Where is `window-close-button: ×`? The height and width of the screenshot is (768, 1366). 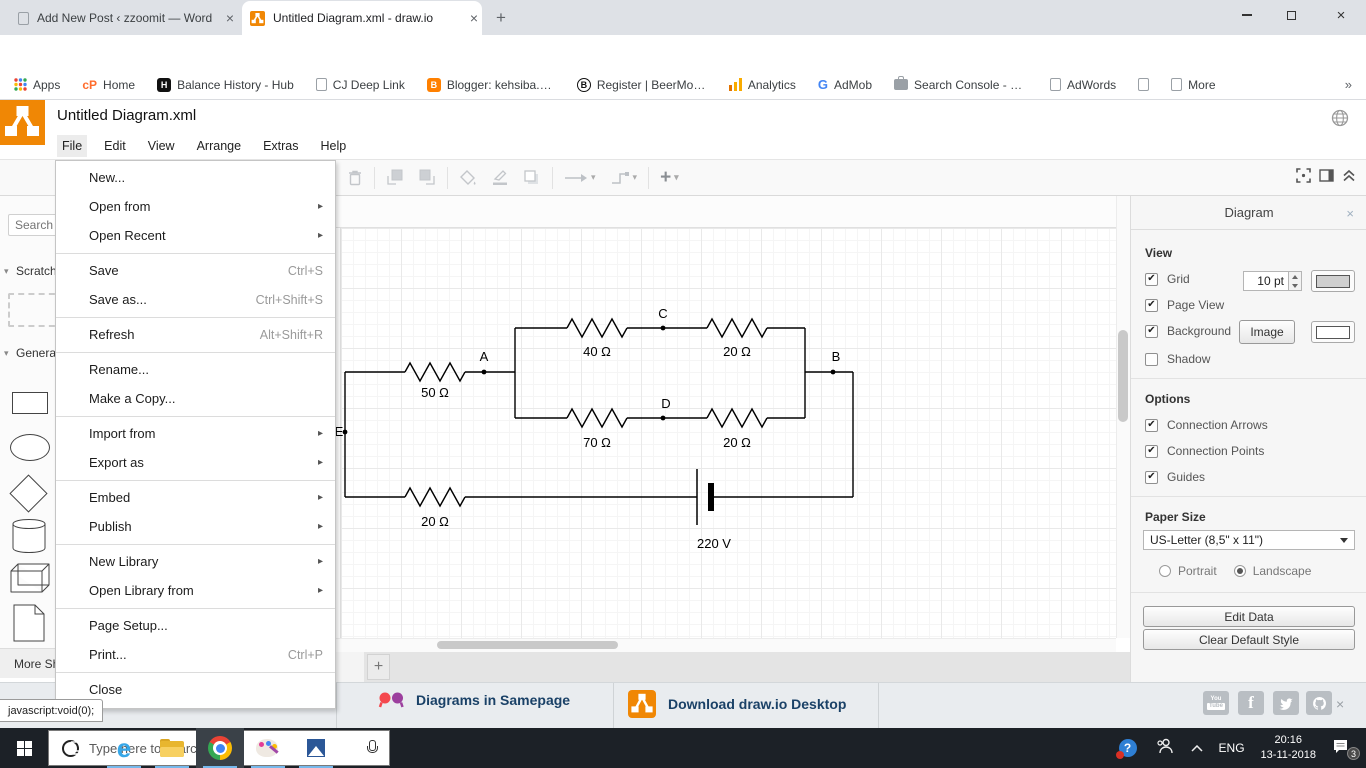 window-close-button: × is located at coordinates (1341, 15).